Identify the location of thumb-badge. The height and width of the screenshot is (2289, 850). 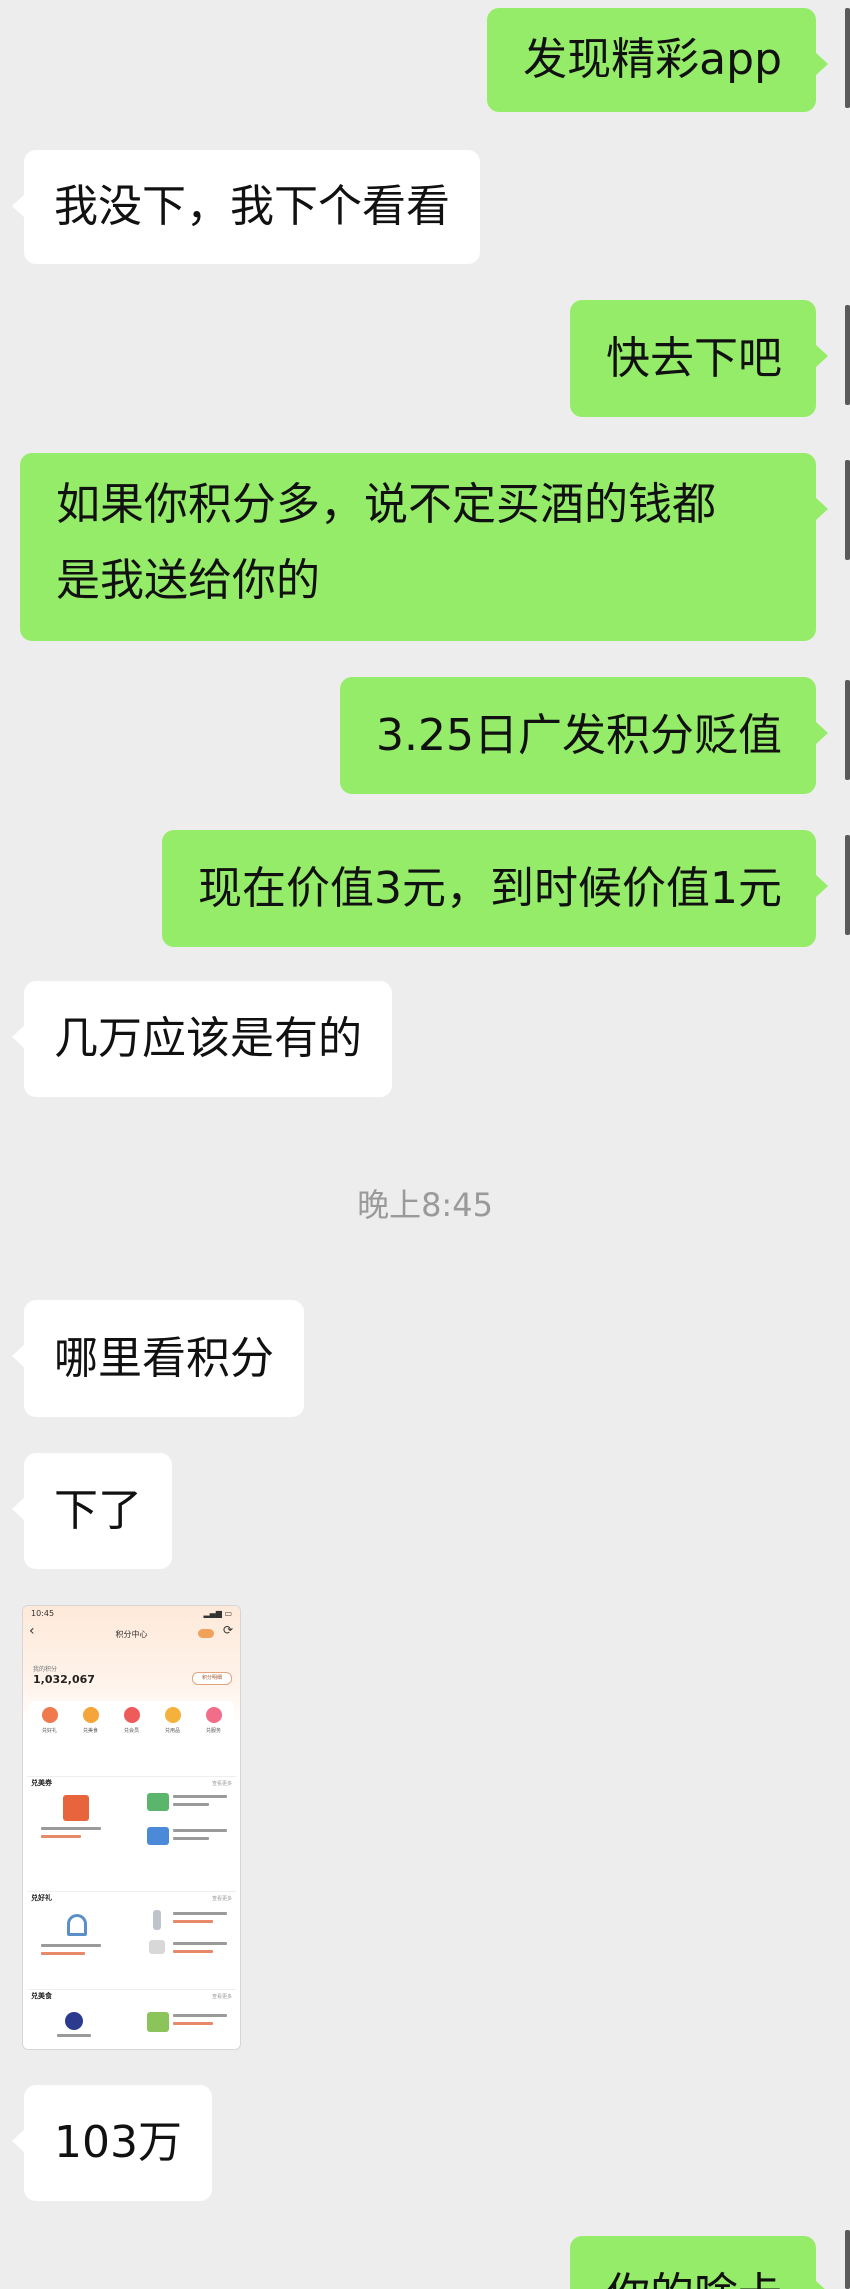
(206, 1633).